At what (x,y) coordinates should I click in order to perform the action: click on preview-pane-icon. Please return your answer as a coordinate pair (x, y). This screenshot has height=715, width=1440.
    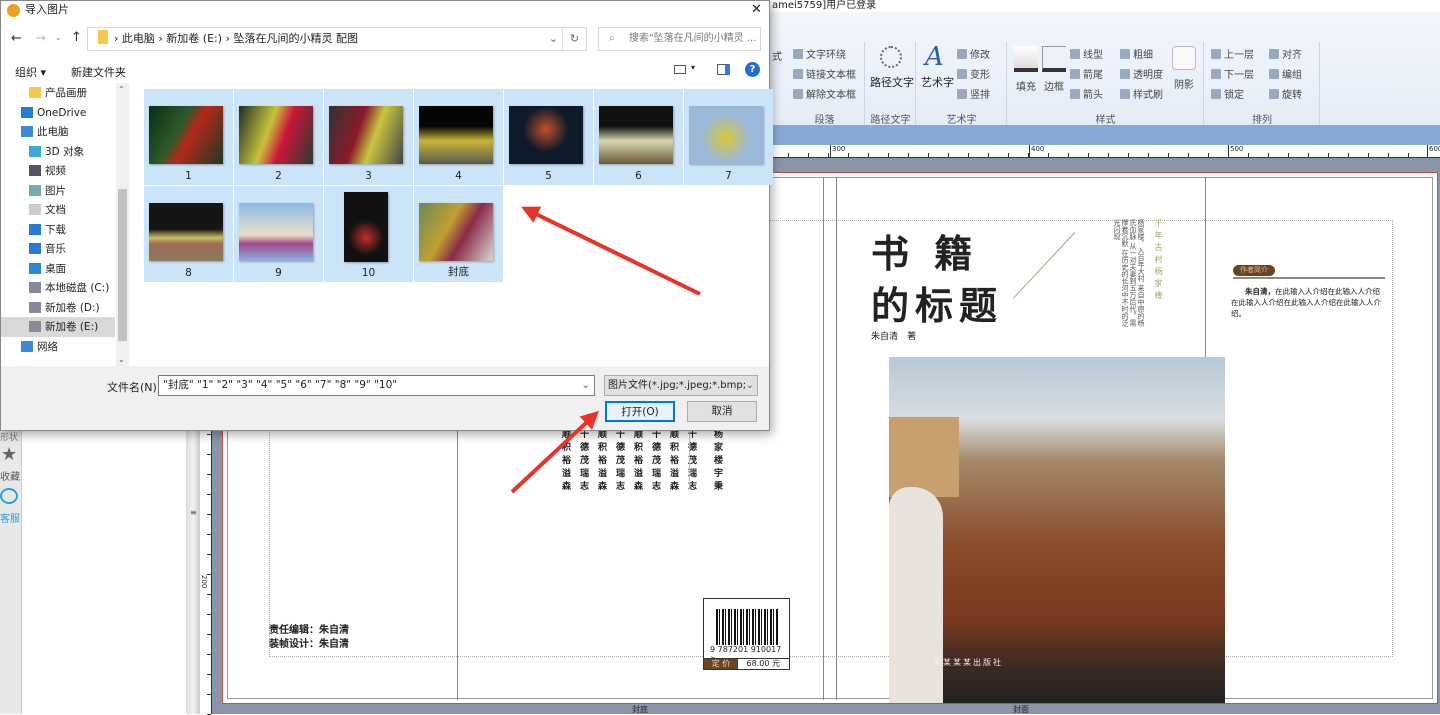
    Looking at the image, I should click on (723, 69).